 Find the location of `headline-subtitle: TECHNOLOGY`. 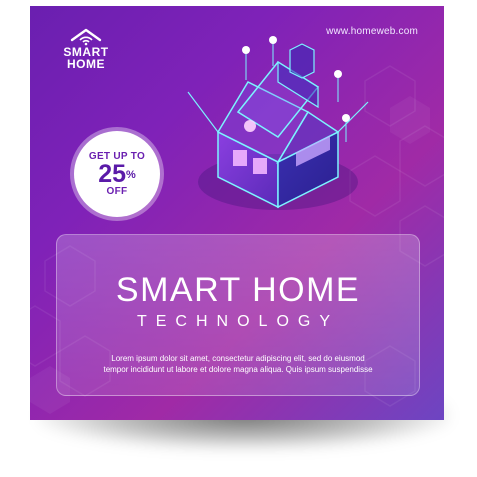

headline-subtitle: TECHNOLOGY is located at coordinates (237, 321).